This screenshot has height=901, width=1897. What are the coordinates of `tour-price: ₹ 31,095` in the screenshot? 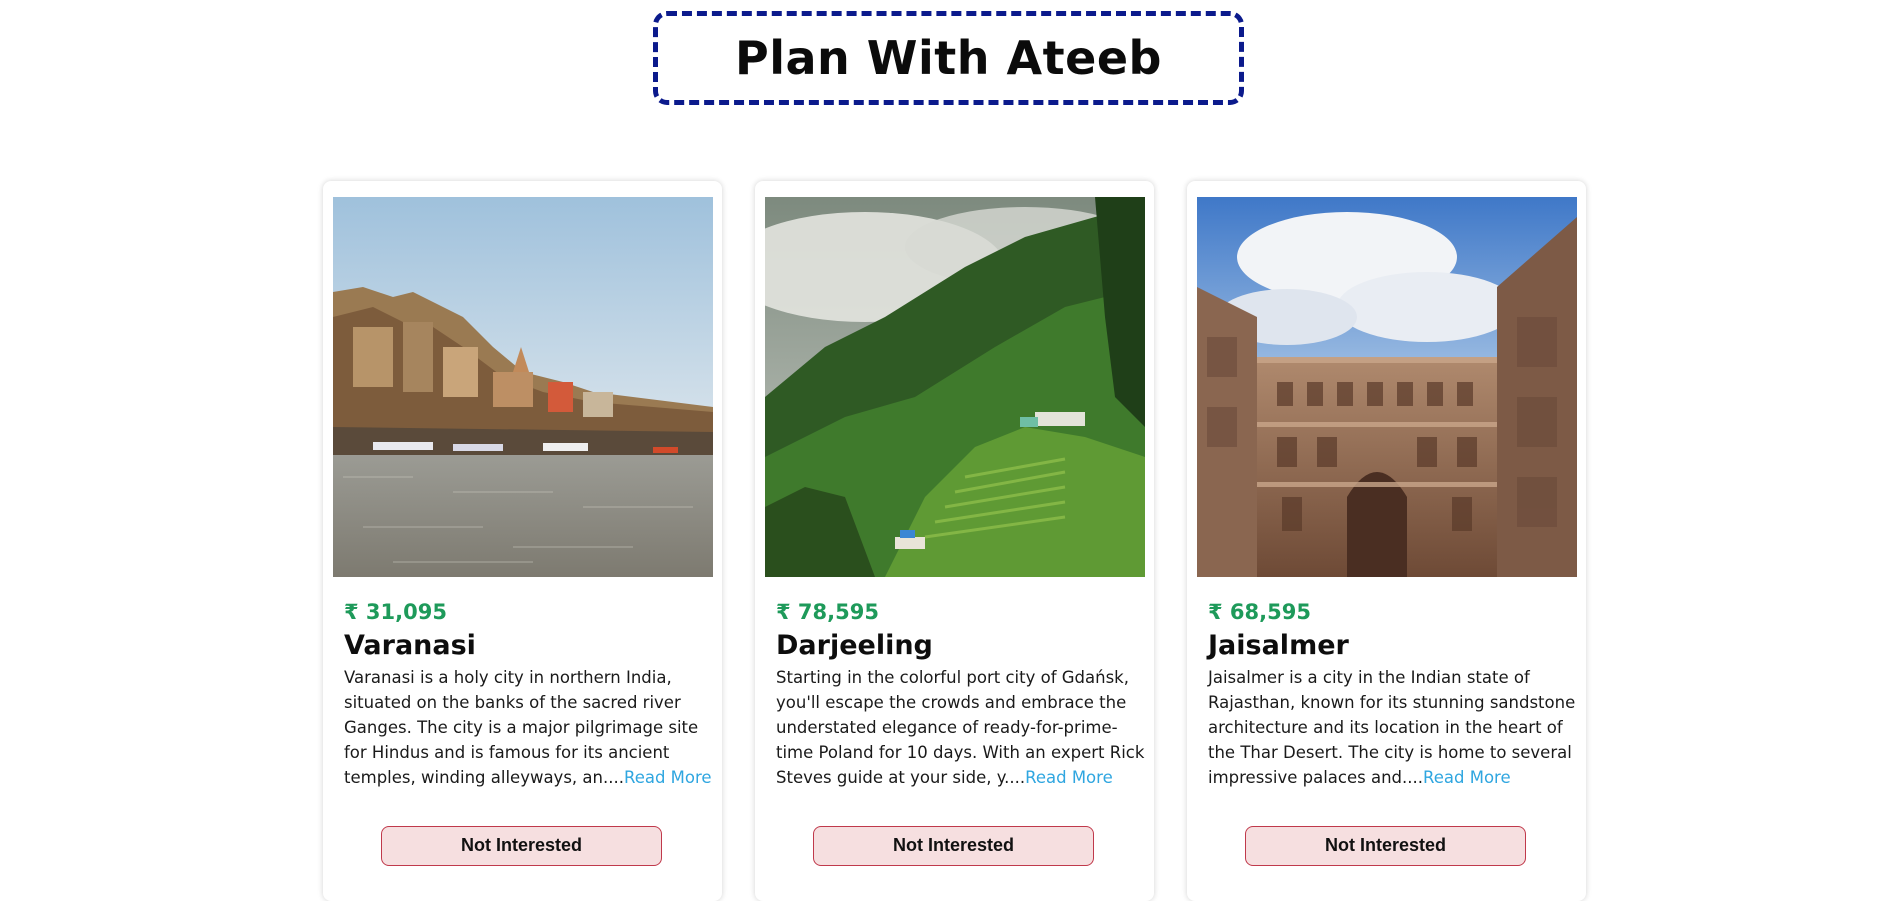 It's located at (395, 612).